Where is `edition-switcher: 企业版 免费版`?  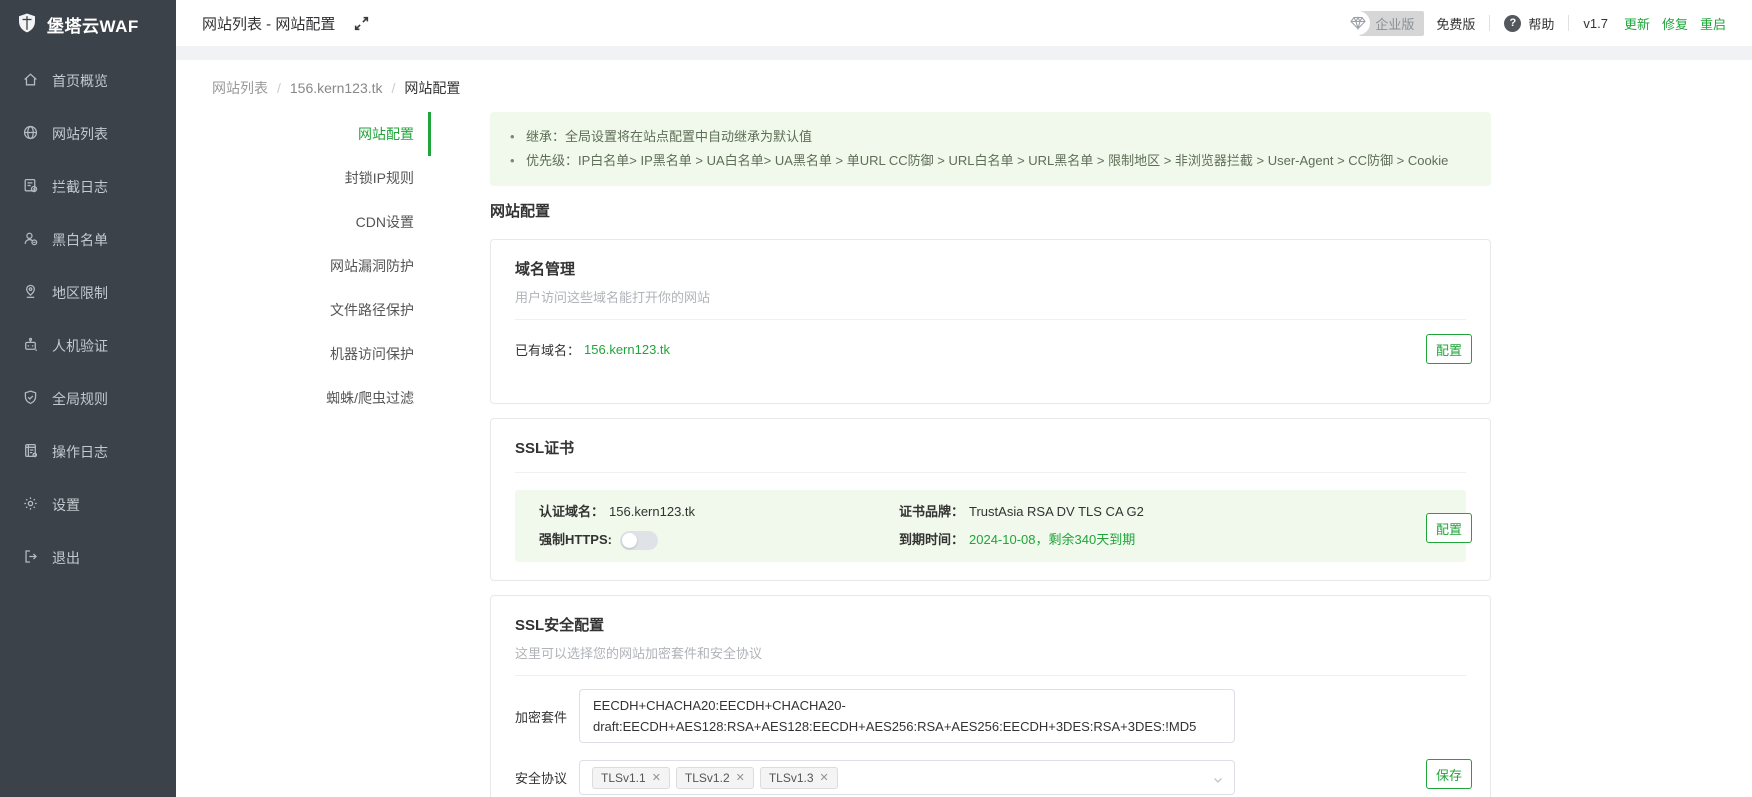
edition-switcher: 企业版 免费版 is located at coordinates (1410, 23).